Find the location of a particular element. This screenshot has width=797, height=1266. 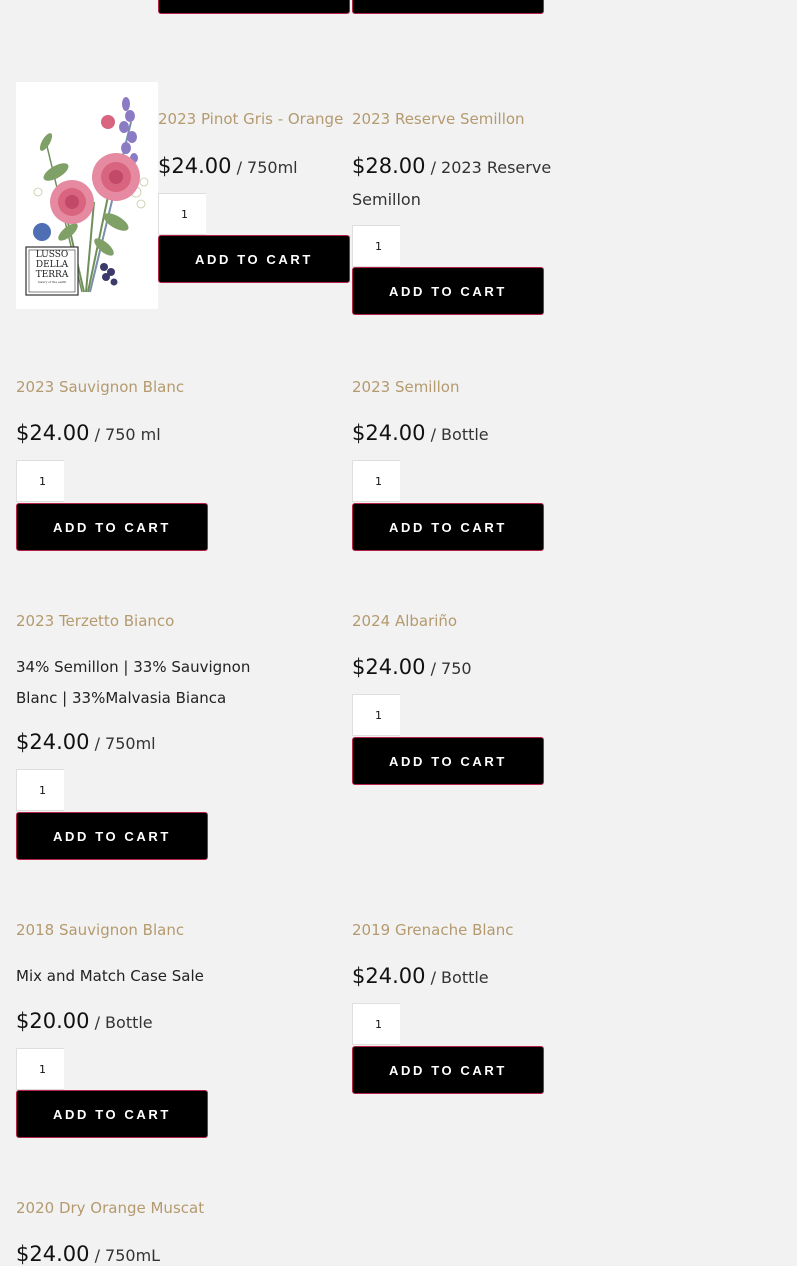

quantity-input-grenache-blanc is located at coordinates (376, 1024).